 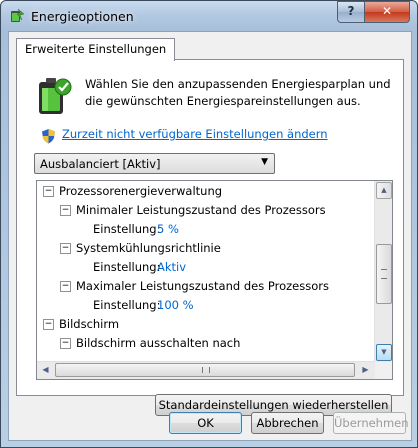 I want to click on tree-item-label: Prozessorenergieverwaltung, so click(x=141, y=191).